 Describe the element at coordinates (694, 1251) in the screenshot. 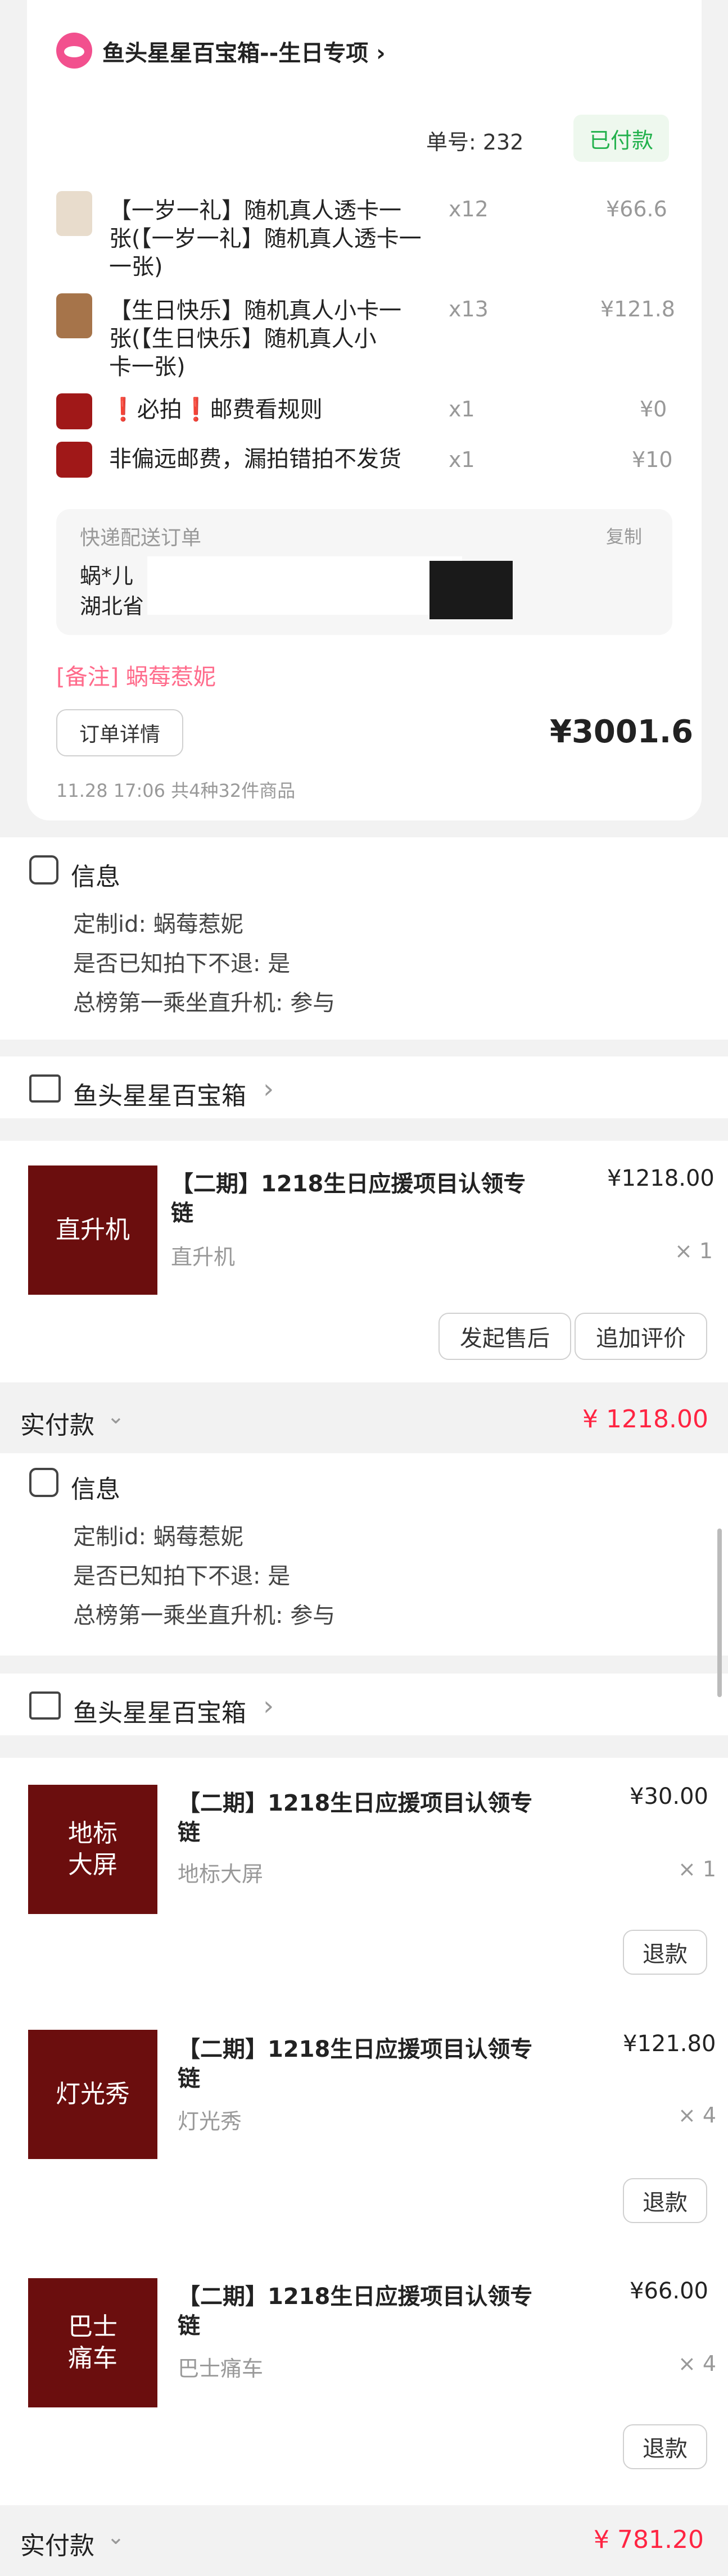

I see `product-qty: × 1` at that location.